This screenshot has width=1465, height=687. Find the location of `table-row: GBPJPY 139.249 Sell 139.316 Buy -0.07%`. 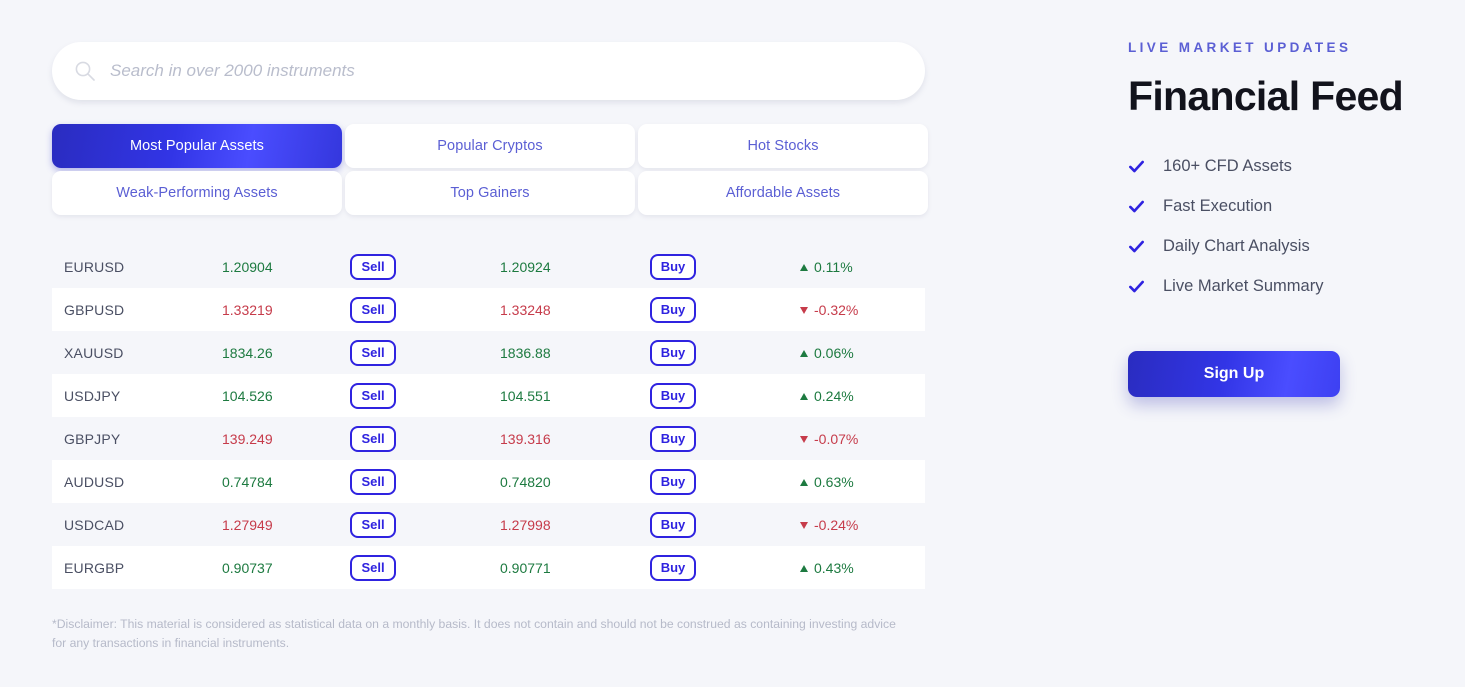

table-row: GBPJPY 139.249 Sell 139.316 Buy -0.07% is located at coordinates (488, 438).